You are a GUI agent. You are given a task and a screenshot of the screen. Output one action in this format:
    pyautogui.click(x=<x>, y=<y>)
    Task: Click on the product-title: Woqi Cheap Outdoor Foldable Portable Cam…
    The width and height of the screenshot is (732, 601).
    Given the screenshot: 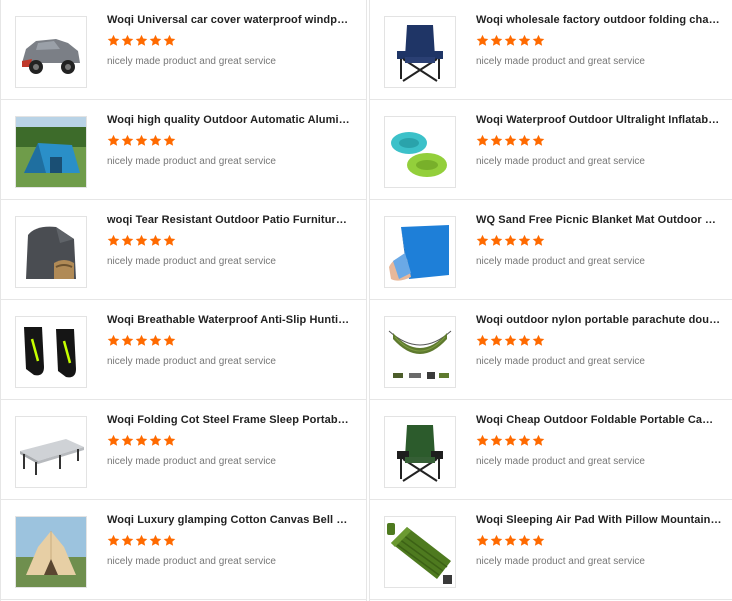 What is the action you would take?
    pyautogui.click(x=599, y=420)
    